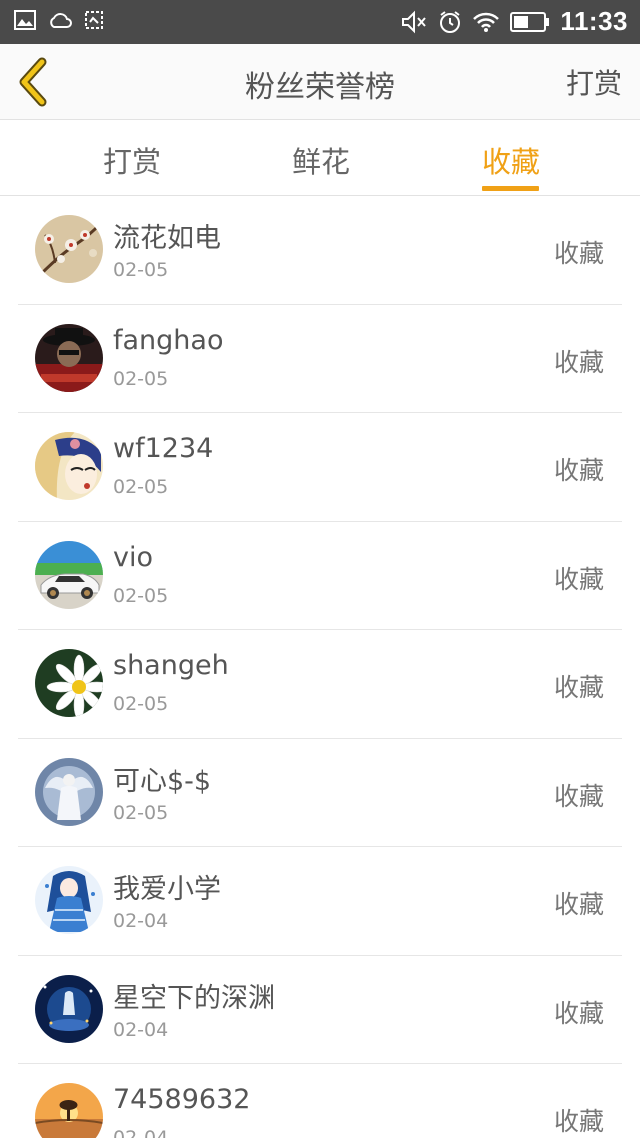  What do you see at coordinates (163, 448) in the screenshot?
I see `fan-name: wf1234` at bounding box center [163, 448].